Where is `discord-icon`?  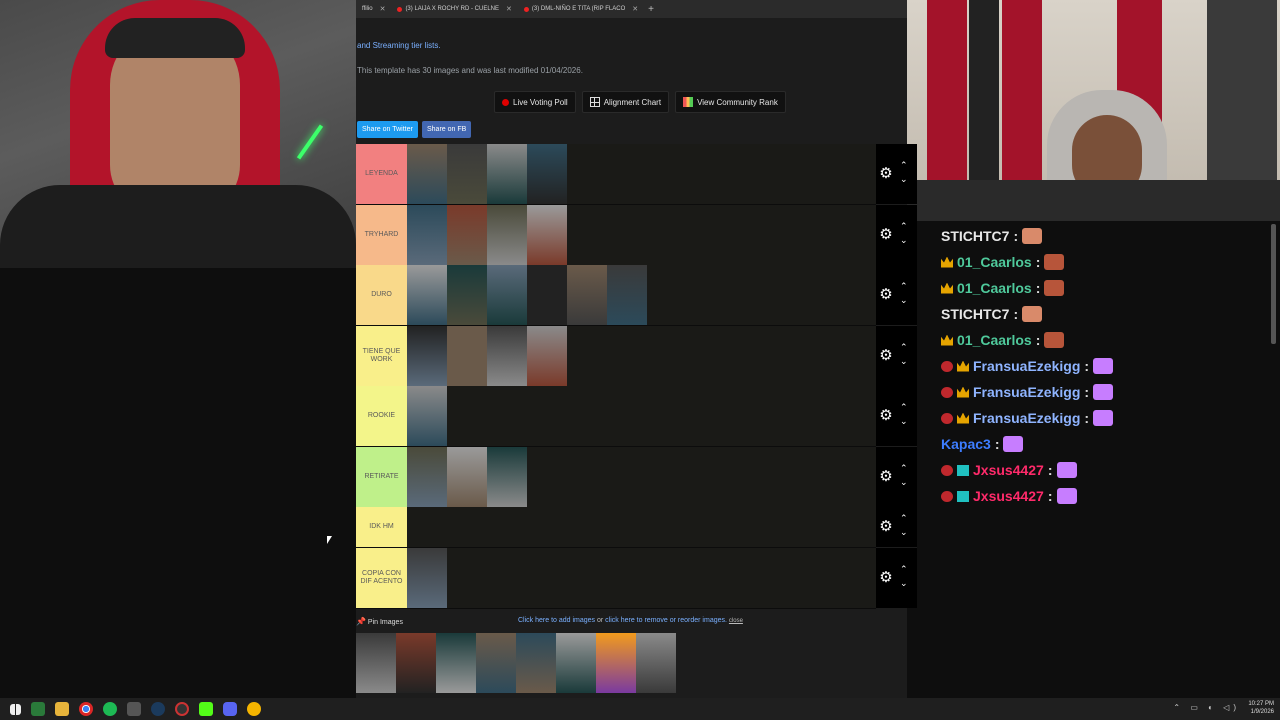 discord-icon is located at coordinates (230, 709).